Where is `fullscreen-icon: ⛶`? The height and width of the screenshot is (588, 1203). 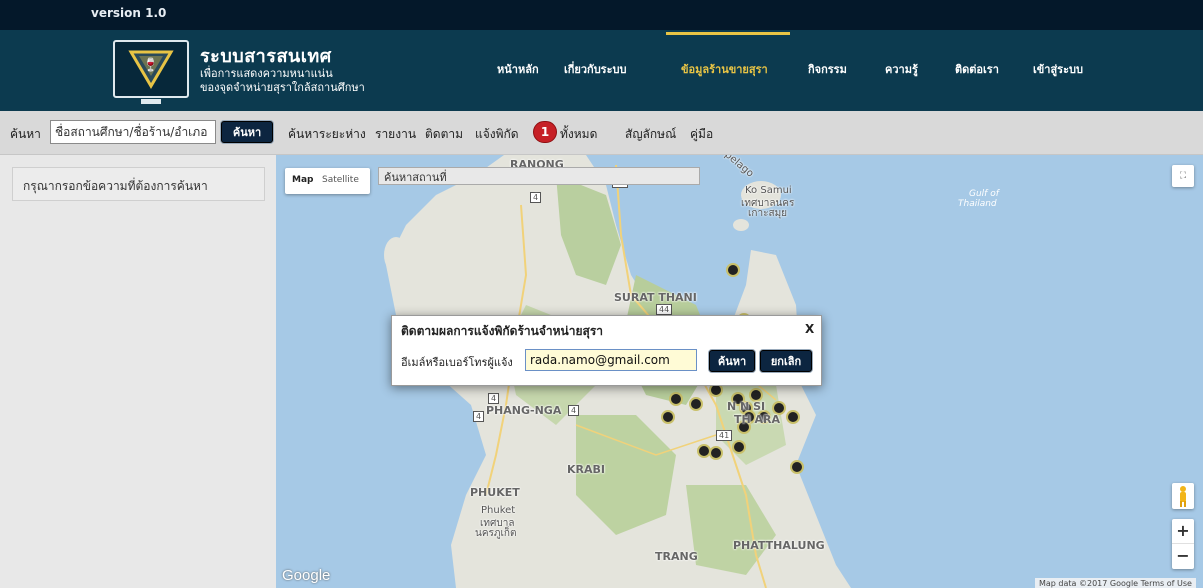
fullscreen-icon: ⛶ is located at coordinates (1183, 176).